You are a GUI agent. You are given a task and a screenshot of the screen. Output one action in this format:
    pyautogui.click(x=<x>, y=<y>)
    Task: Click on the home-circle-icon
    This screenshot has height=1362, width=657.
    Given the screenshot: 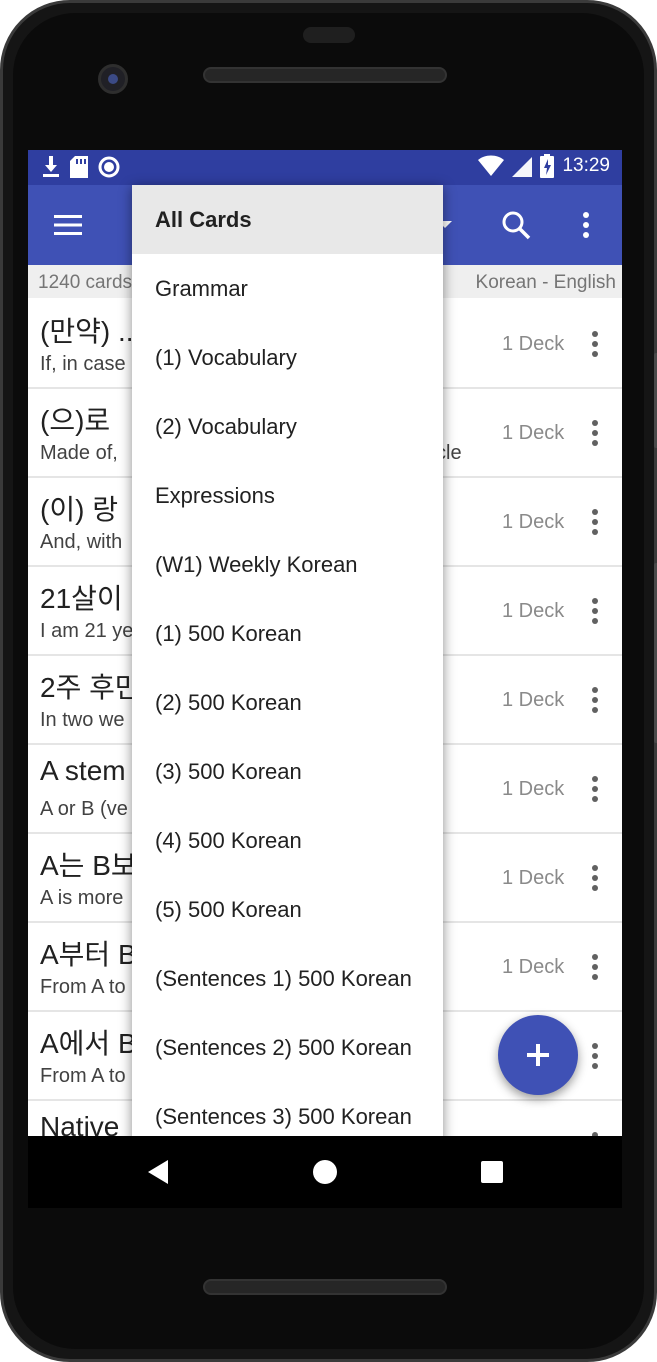 What is the action you would take?
    pyautogui.click(x=325, y=1172)
    